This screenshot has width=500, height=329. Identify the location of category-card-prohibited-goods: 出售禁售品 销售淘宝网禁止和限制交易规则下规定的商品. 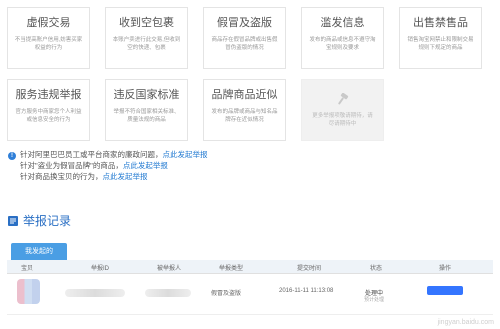
(440, 38).